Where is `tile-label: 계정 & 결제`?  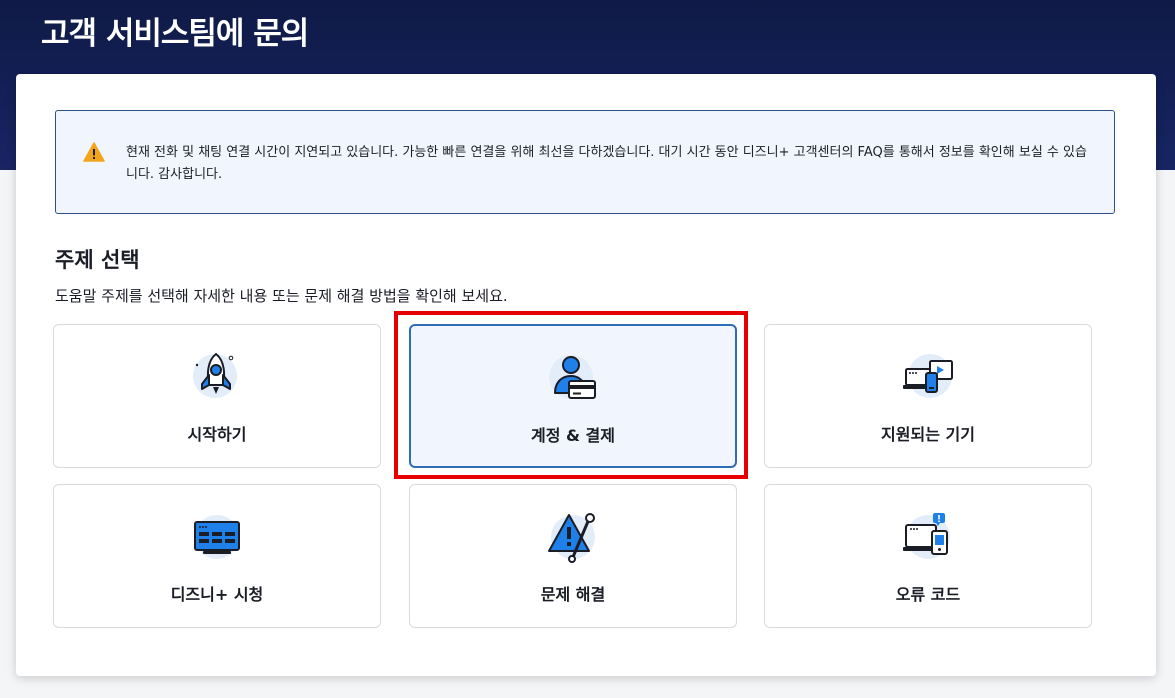 tile-label: 계정 & 결제 is located at coordinates (573, 435).